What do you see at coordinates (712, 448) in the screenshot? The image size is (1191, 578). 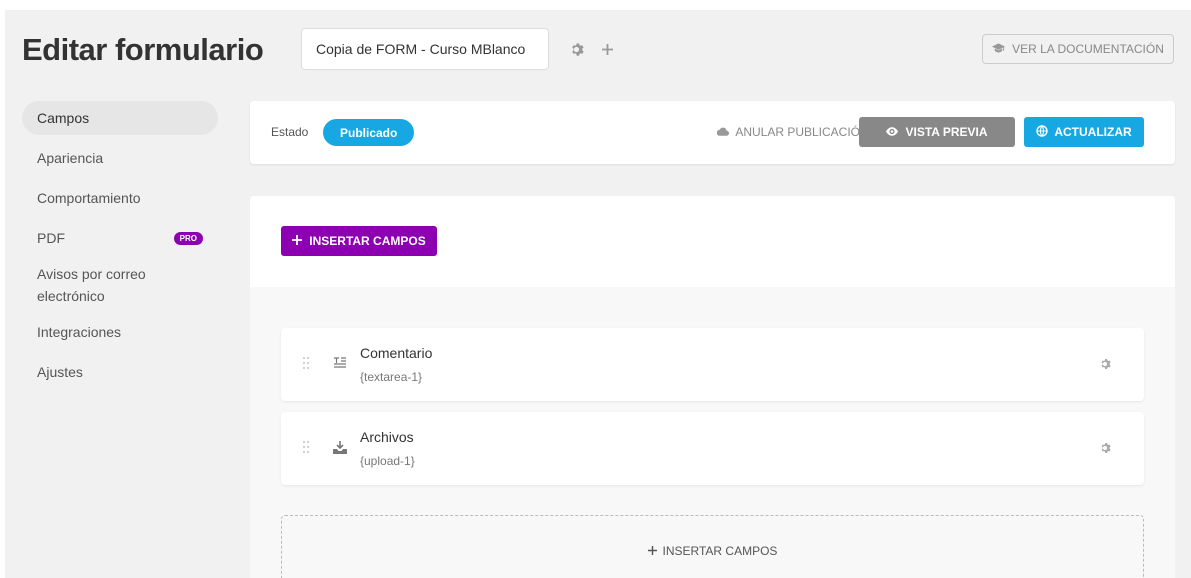 I see `field-row: Archivos {upload-1}` at bounding box center [712, 448].